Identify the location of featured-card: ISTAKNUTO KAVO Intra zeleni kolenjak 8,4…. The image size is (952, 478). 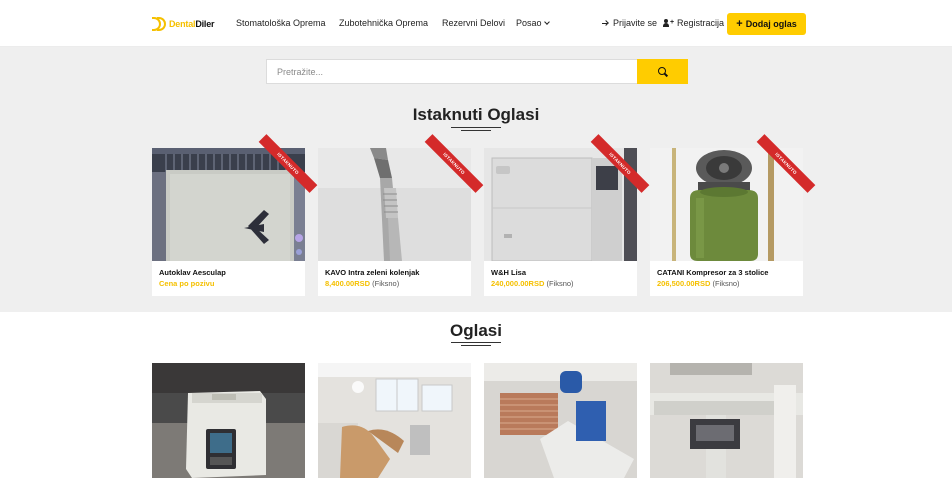
(401, 215).